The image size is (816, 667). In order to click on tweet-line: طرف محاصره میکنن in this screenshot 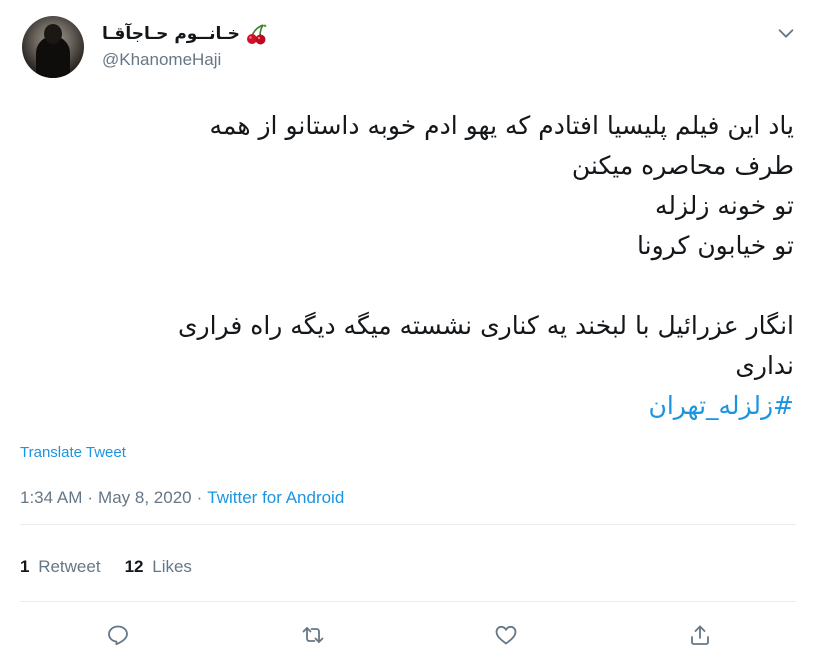, I will do `click(682, 165)`.